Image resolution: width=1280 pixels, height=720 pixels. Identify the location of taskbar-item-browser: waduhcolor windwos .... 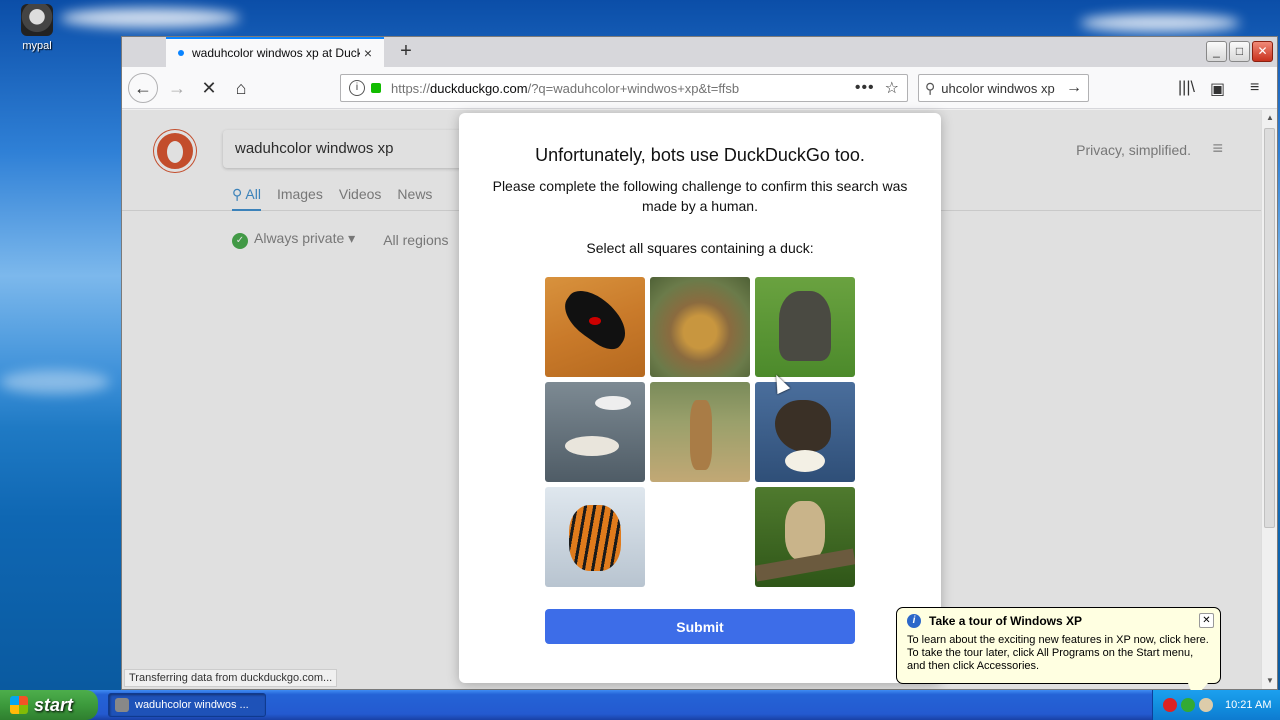
(187, 705).